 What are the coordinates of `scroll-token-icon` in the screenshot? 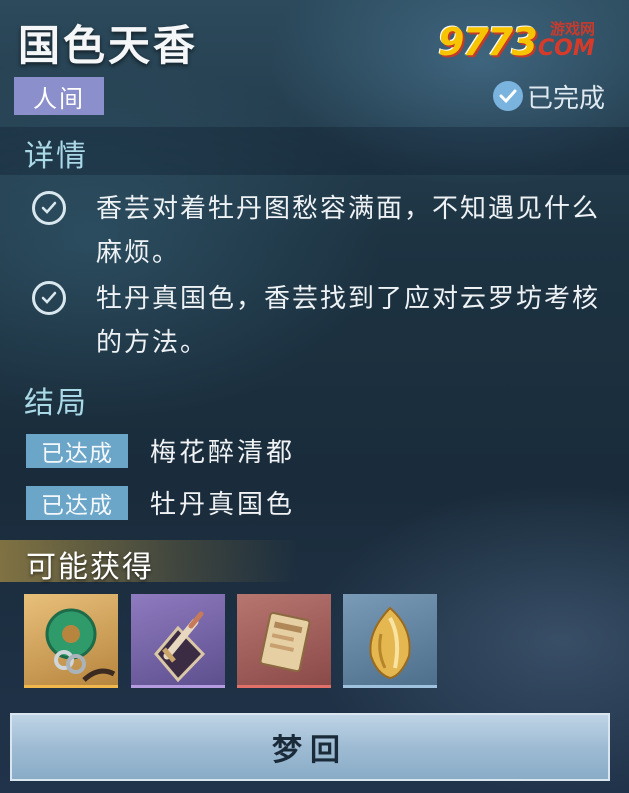 It's located at (285, 642).